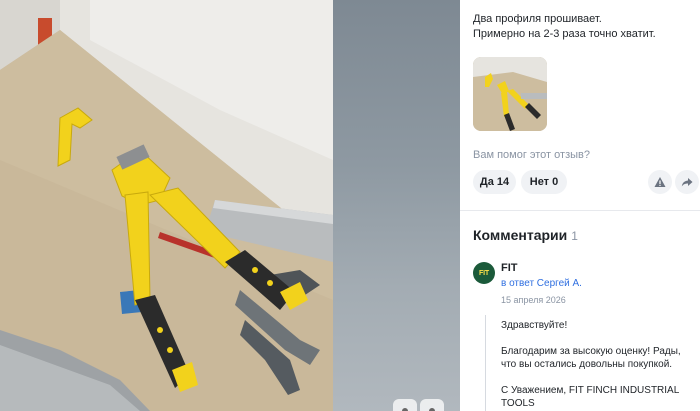 Image resolution: width=700 pixels, height=411 pixels. Describe the element at coordinates (531, 155) in the screenshot. I see `helpful-question: Вам помог этот отзыв?` at that location.